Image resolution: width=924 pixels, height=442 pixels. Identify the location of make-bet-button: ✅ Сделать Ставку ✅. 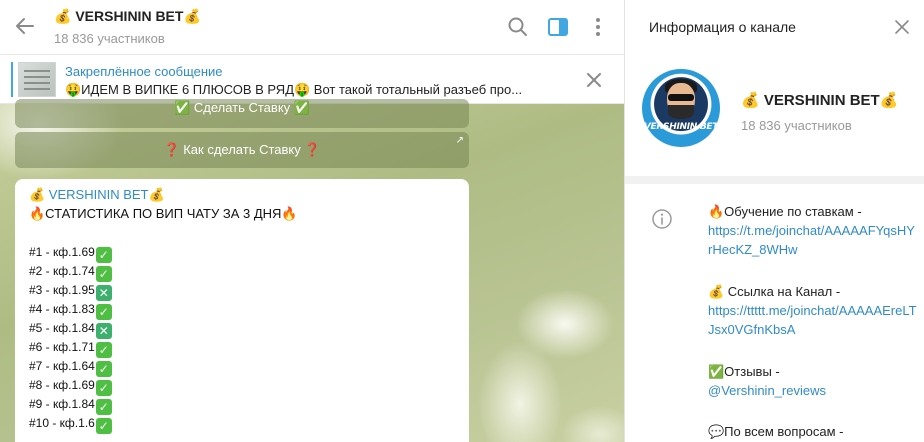
(242, 113).